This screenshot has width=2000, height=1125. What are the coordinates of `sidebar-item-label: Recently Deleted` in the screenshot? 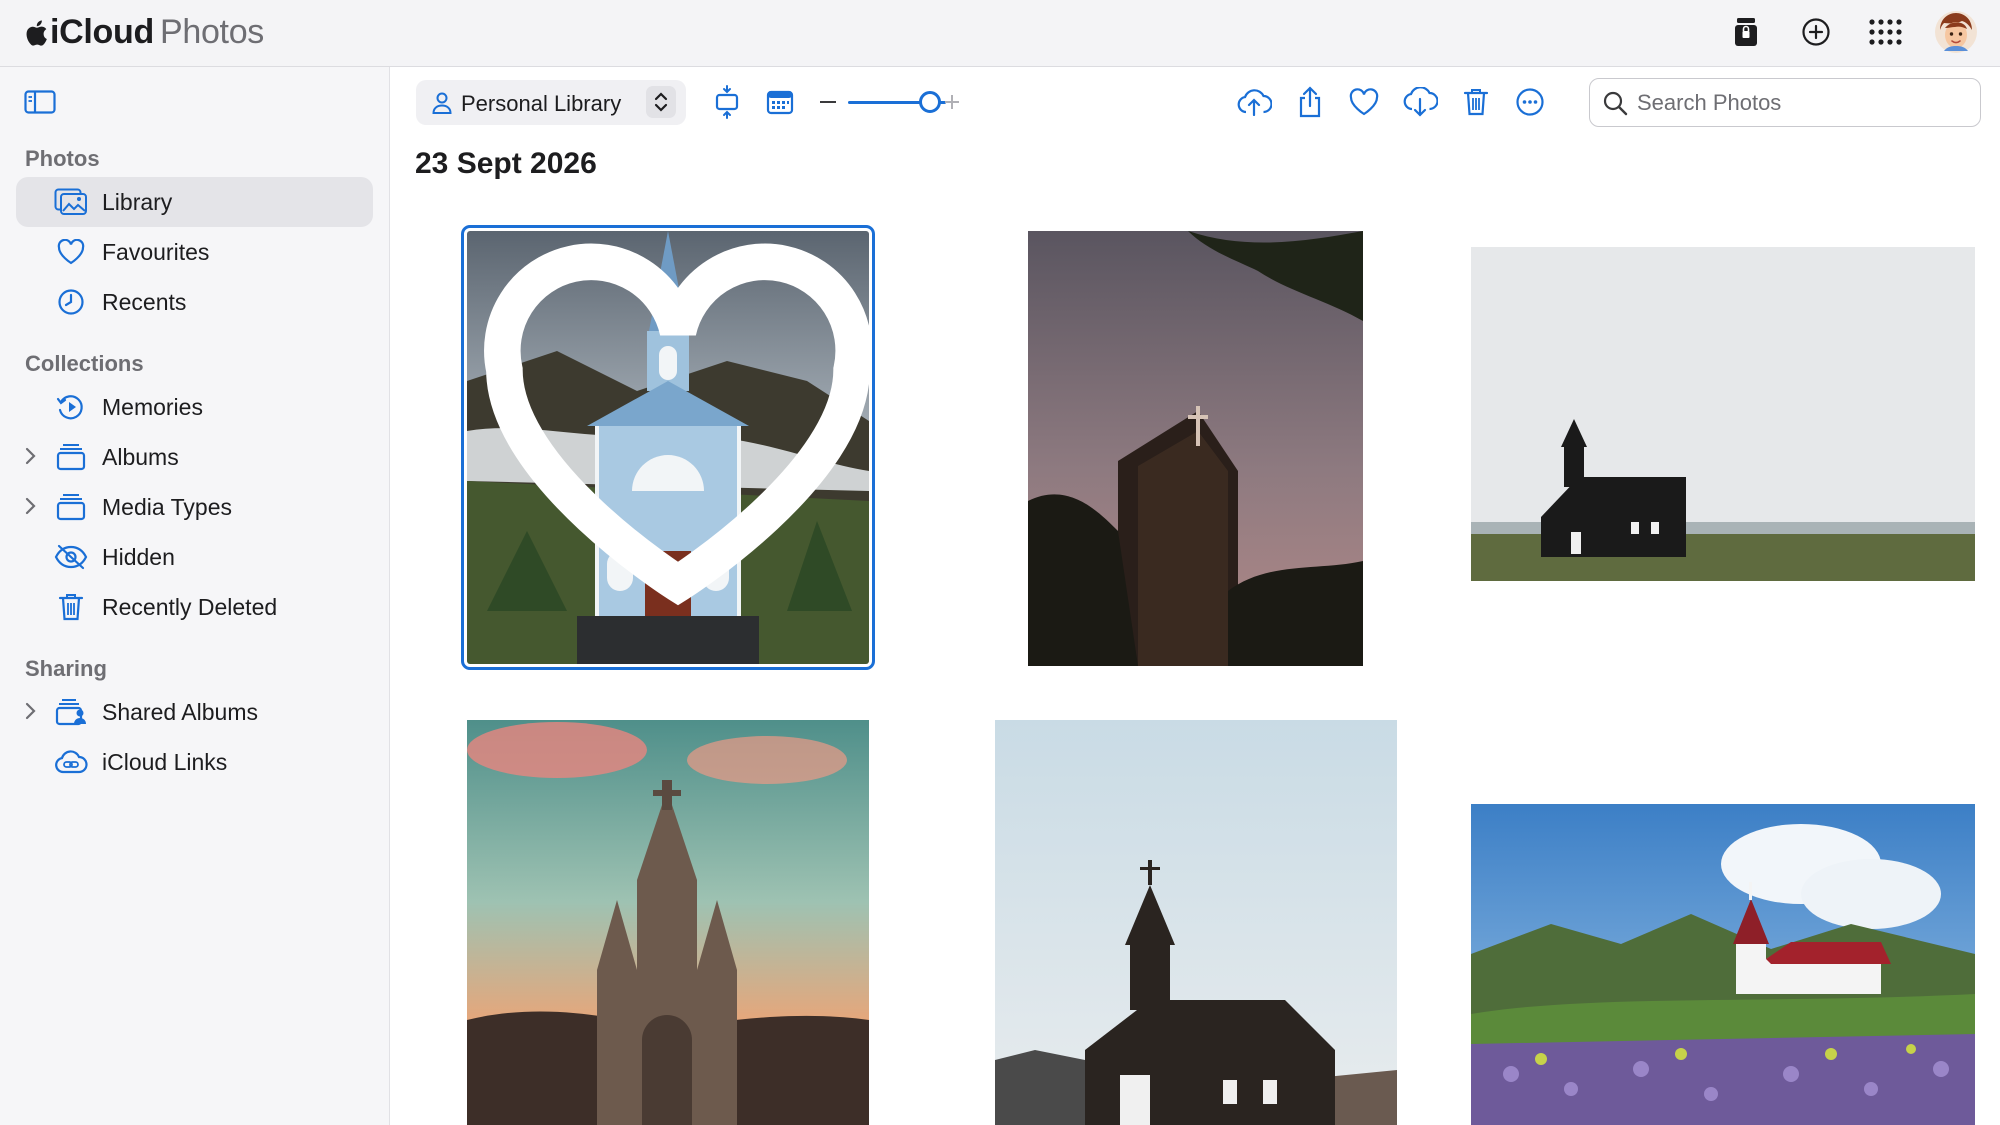 It's located at (190, 607).